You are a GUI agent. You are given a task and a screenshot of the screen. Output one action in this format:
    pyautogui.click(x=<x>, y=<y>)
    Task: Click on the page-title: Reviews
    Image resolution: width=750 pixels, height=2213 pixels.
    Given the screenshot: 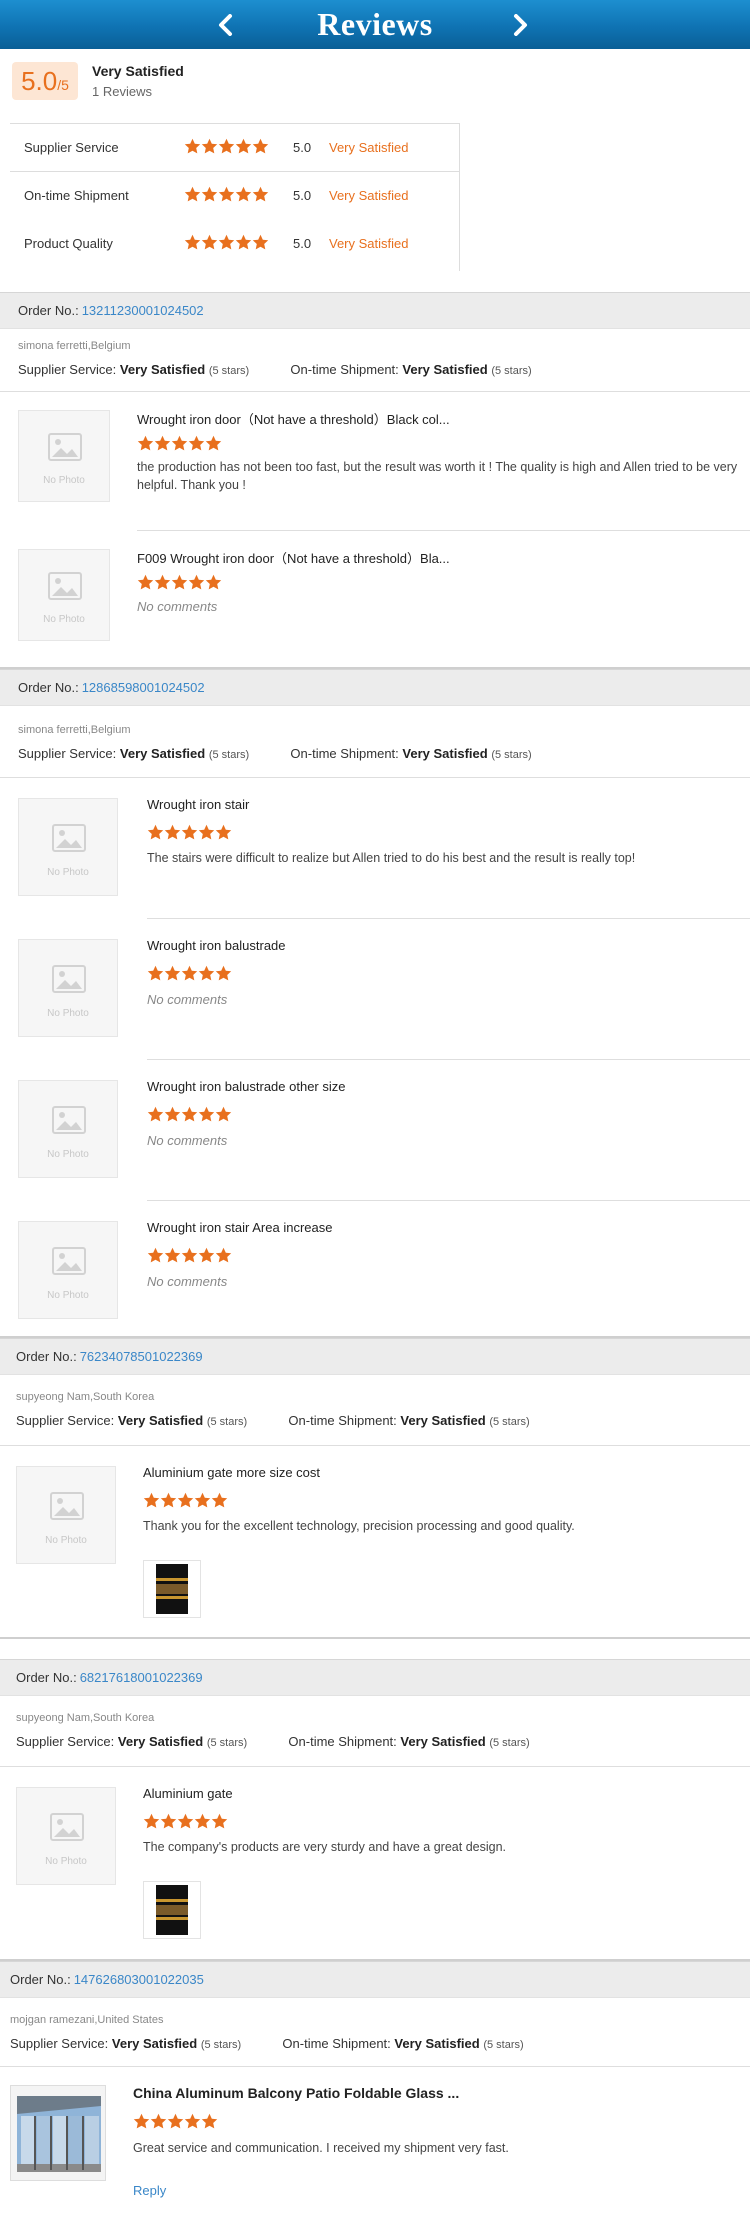 What is the action you would take?
    pyautogui.click(x=375, y=24)
    